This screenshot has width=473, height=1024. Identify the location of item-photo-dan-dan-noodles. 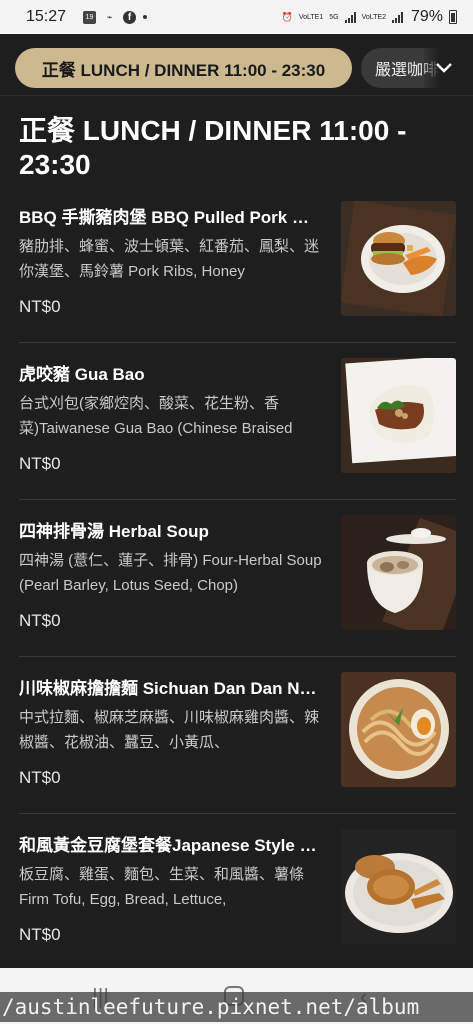
(398, 729).